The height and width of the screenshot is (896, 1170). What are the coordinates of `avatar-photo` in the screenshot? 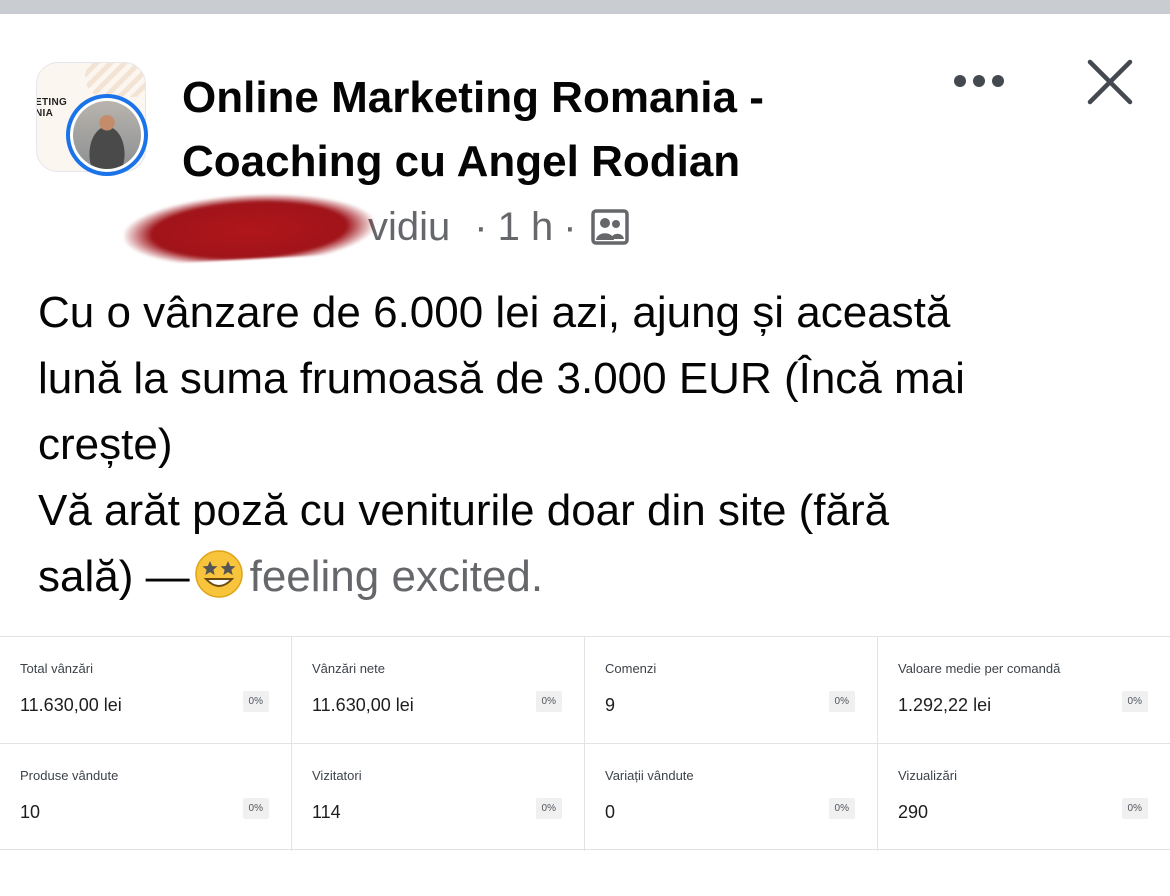 It's located at (107, 135).